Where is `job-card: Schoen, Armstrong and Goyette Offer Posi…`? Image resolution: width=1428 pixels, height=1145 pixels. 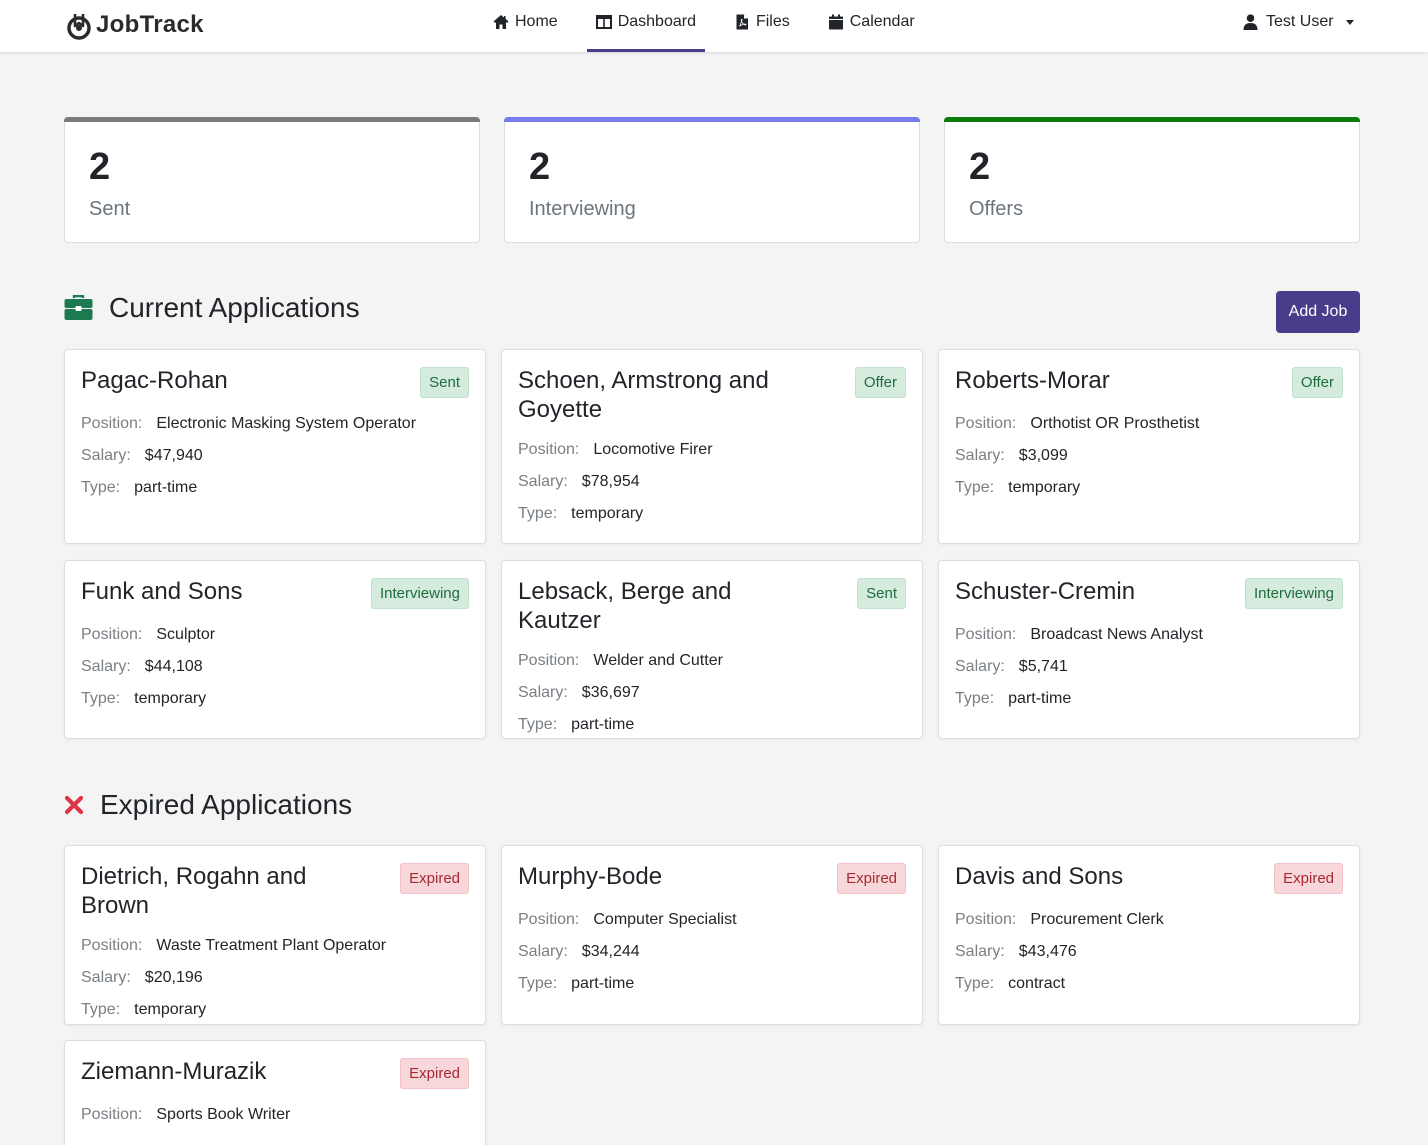
job-card: Schoen, Armstrong and Goyette Offer Posi… is located at coordinates (712, 446).